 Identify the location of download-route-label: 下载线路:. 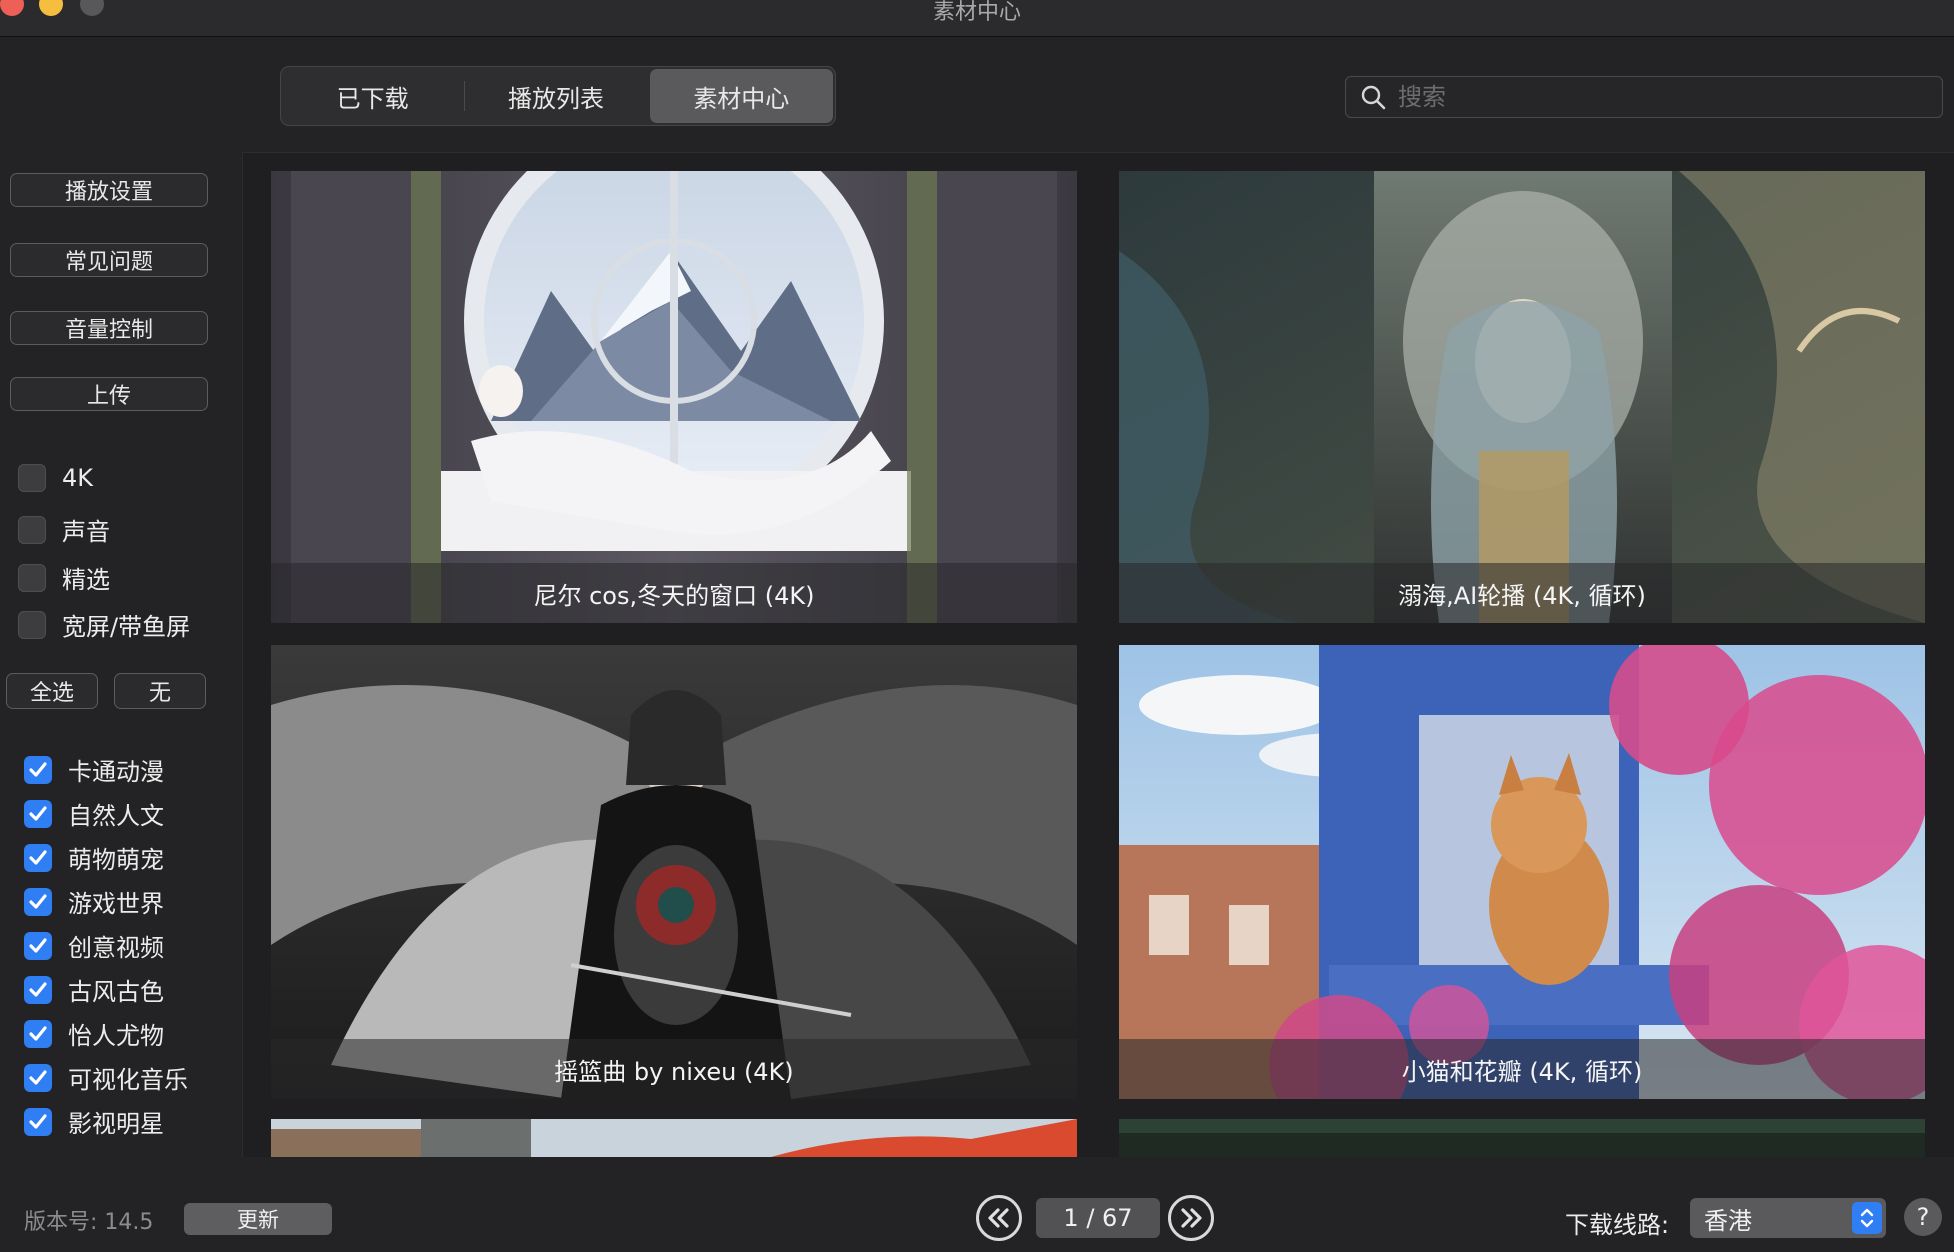
(1617, 1225).